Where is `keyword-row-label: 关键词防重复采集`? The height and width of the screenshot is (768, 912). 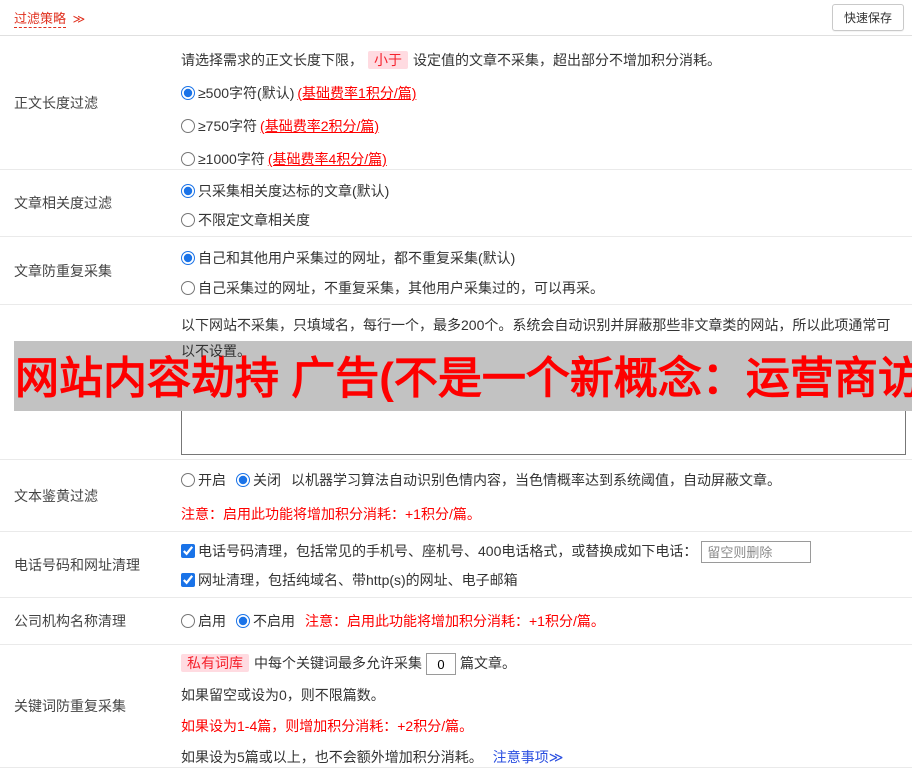 keyword-row-label: 关键词防重复采集 is located at coordinates (70, 706).